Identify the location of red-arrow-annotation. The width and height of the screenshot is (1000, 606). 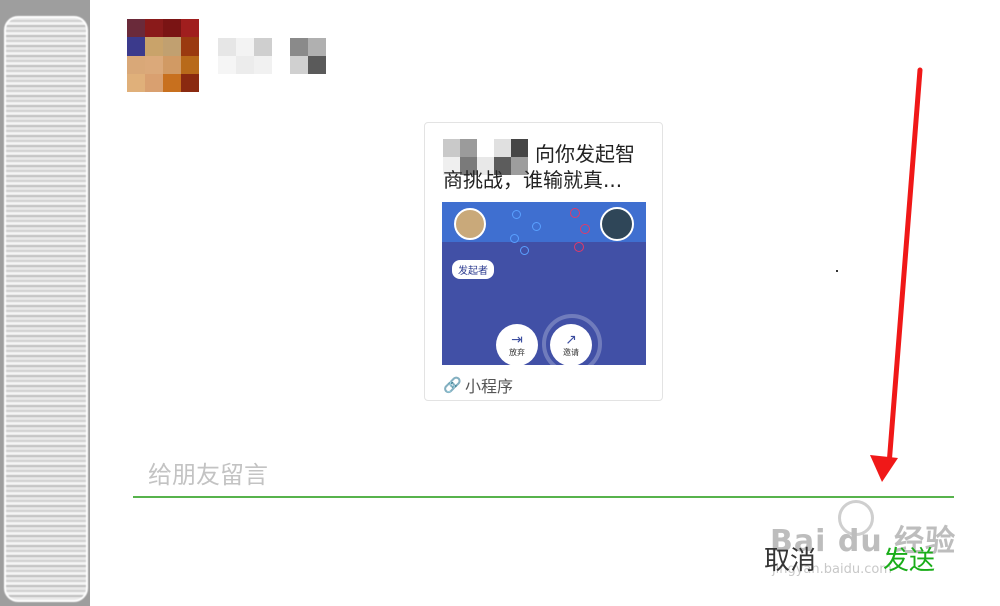
(896, 274).